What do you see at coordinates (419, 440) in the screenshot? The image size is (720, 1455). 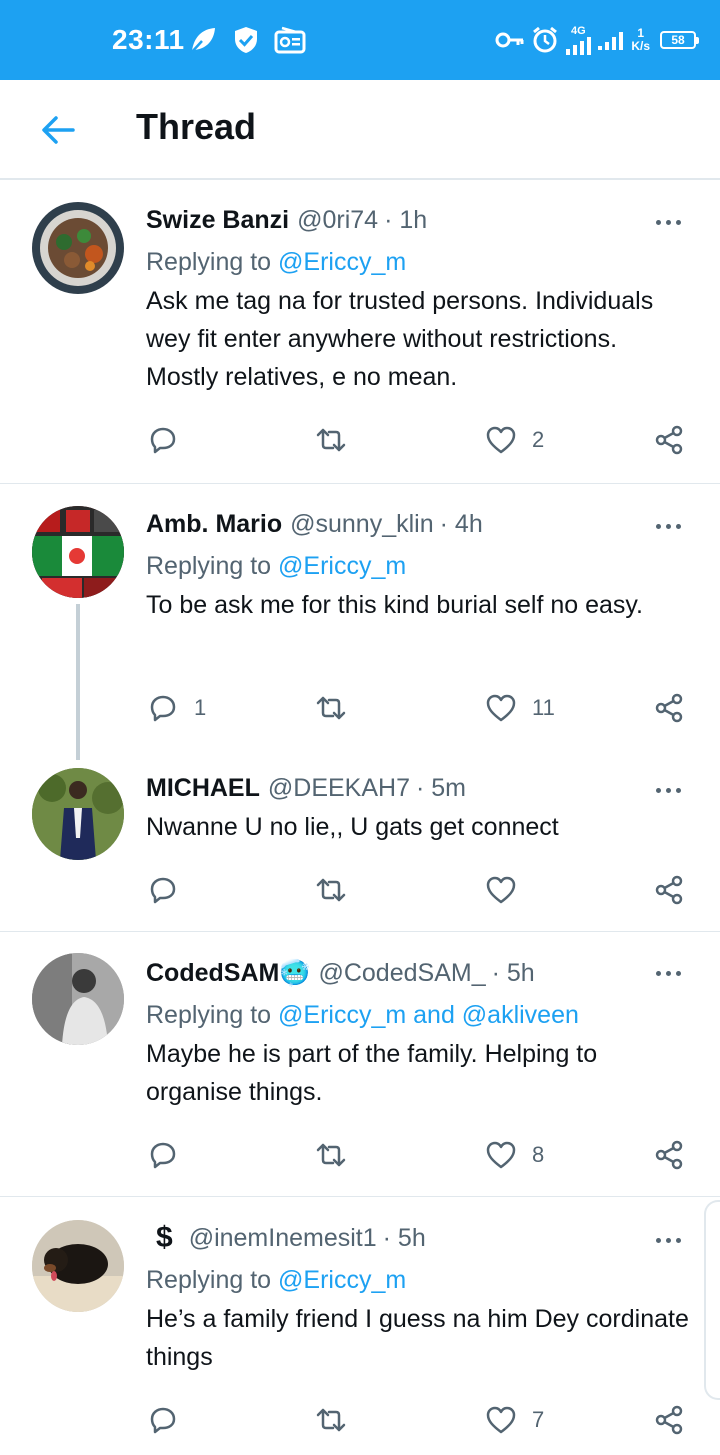 I see `tweet-actions: 2` at bounding box center [419, 440].